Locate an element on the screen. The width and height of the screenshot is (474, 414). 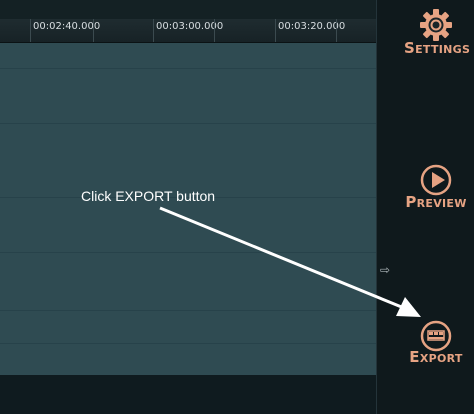
annotation-text: Click EXPORT button is located at coordinates (148, 196).